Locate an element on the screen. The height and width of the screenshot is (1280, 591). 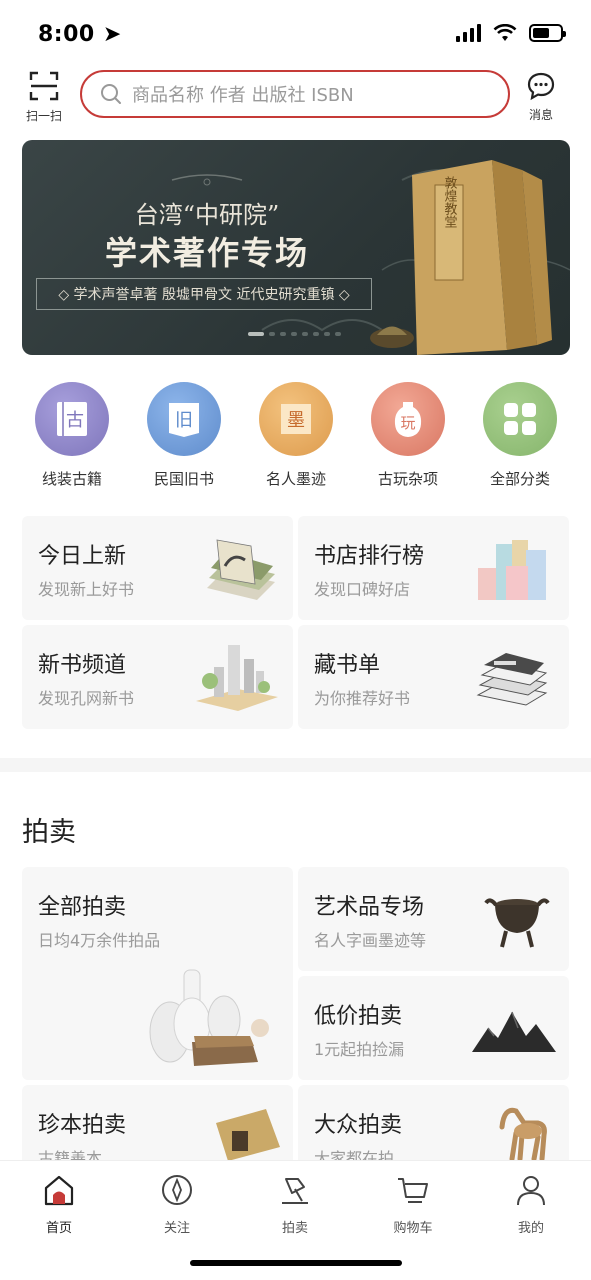
user-icon is located at coordinates (531, 1191).